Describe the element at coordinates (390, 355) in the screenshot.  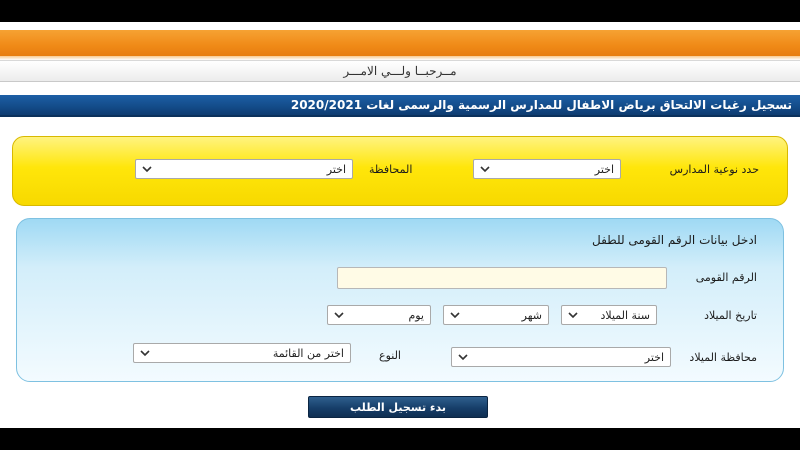
I see `gender-label: النوع` at that location.